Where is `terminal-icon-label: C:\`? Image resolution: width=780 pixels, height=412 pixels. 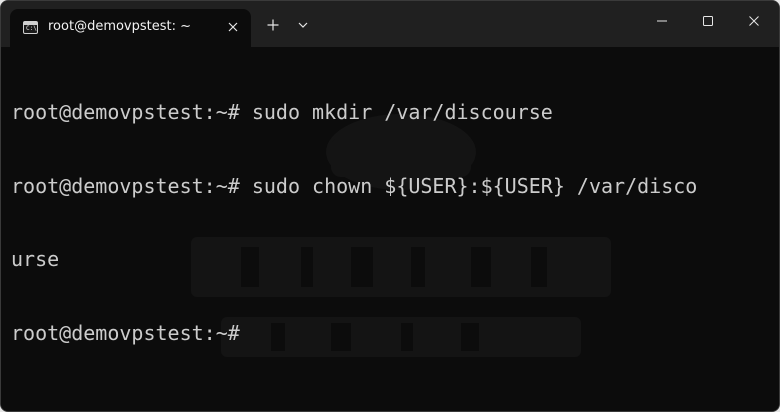
terminal-icon-label: C:\ is located at coordinates (31, 28).